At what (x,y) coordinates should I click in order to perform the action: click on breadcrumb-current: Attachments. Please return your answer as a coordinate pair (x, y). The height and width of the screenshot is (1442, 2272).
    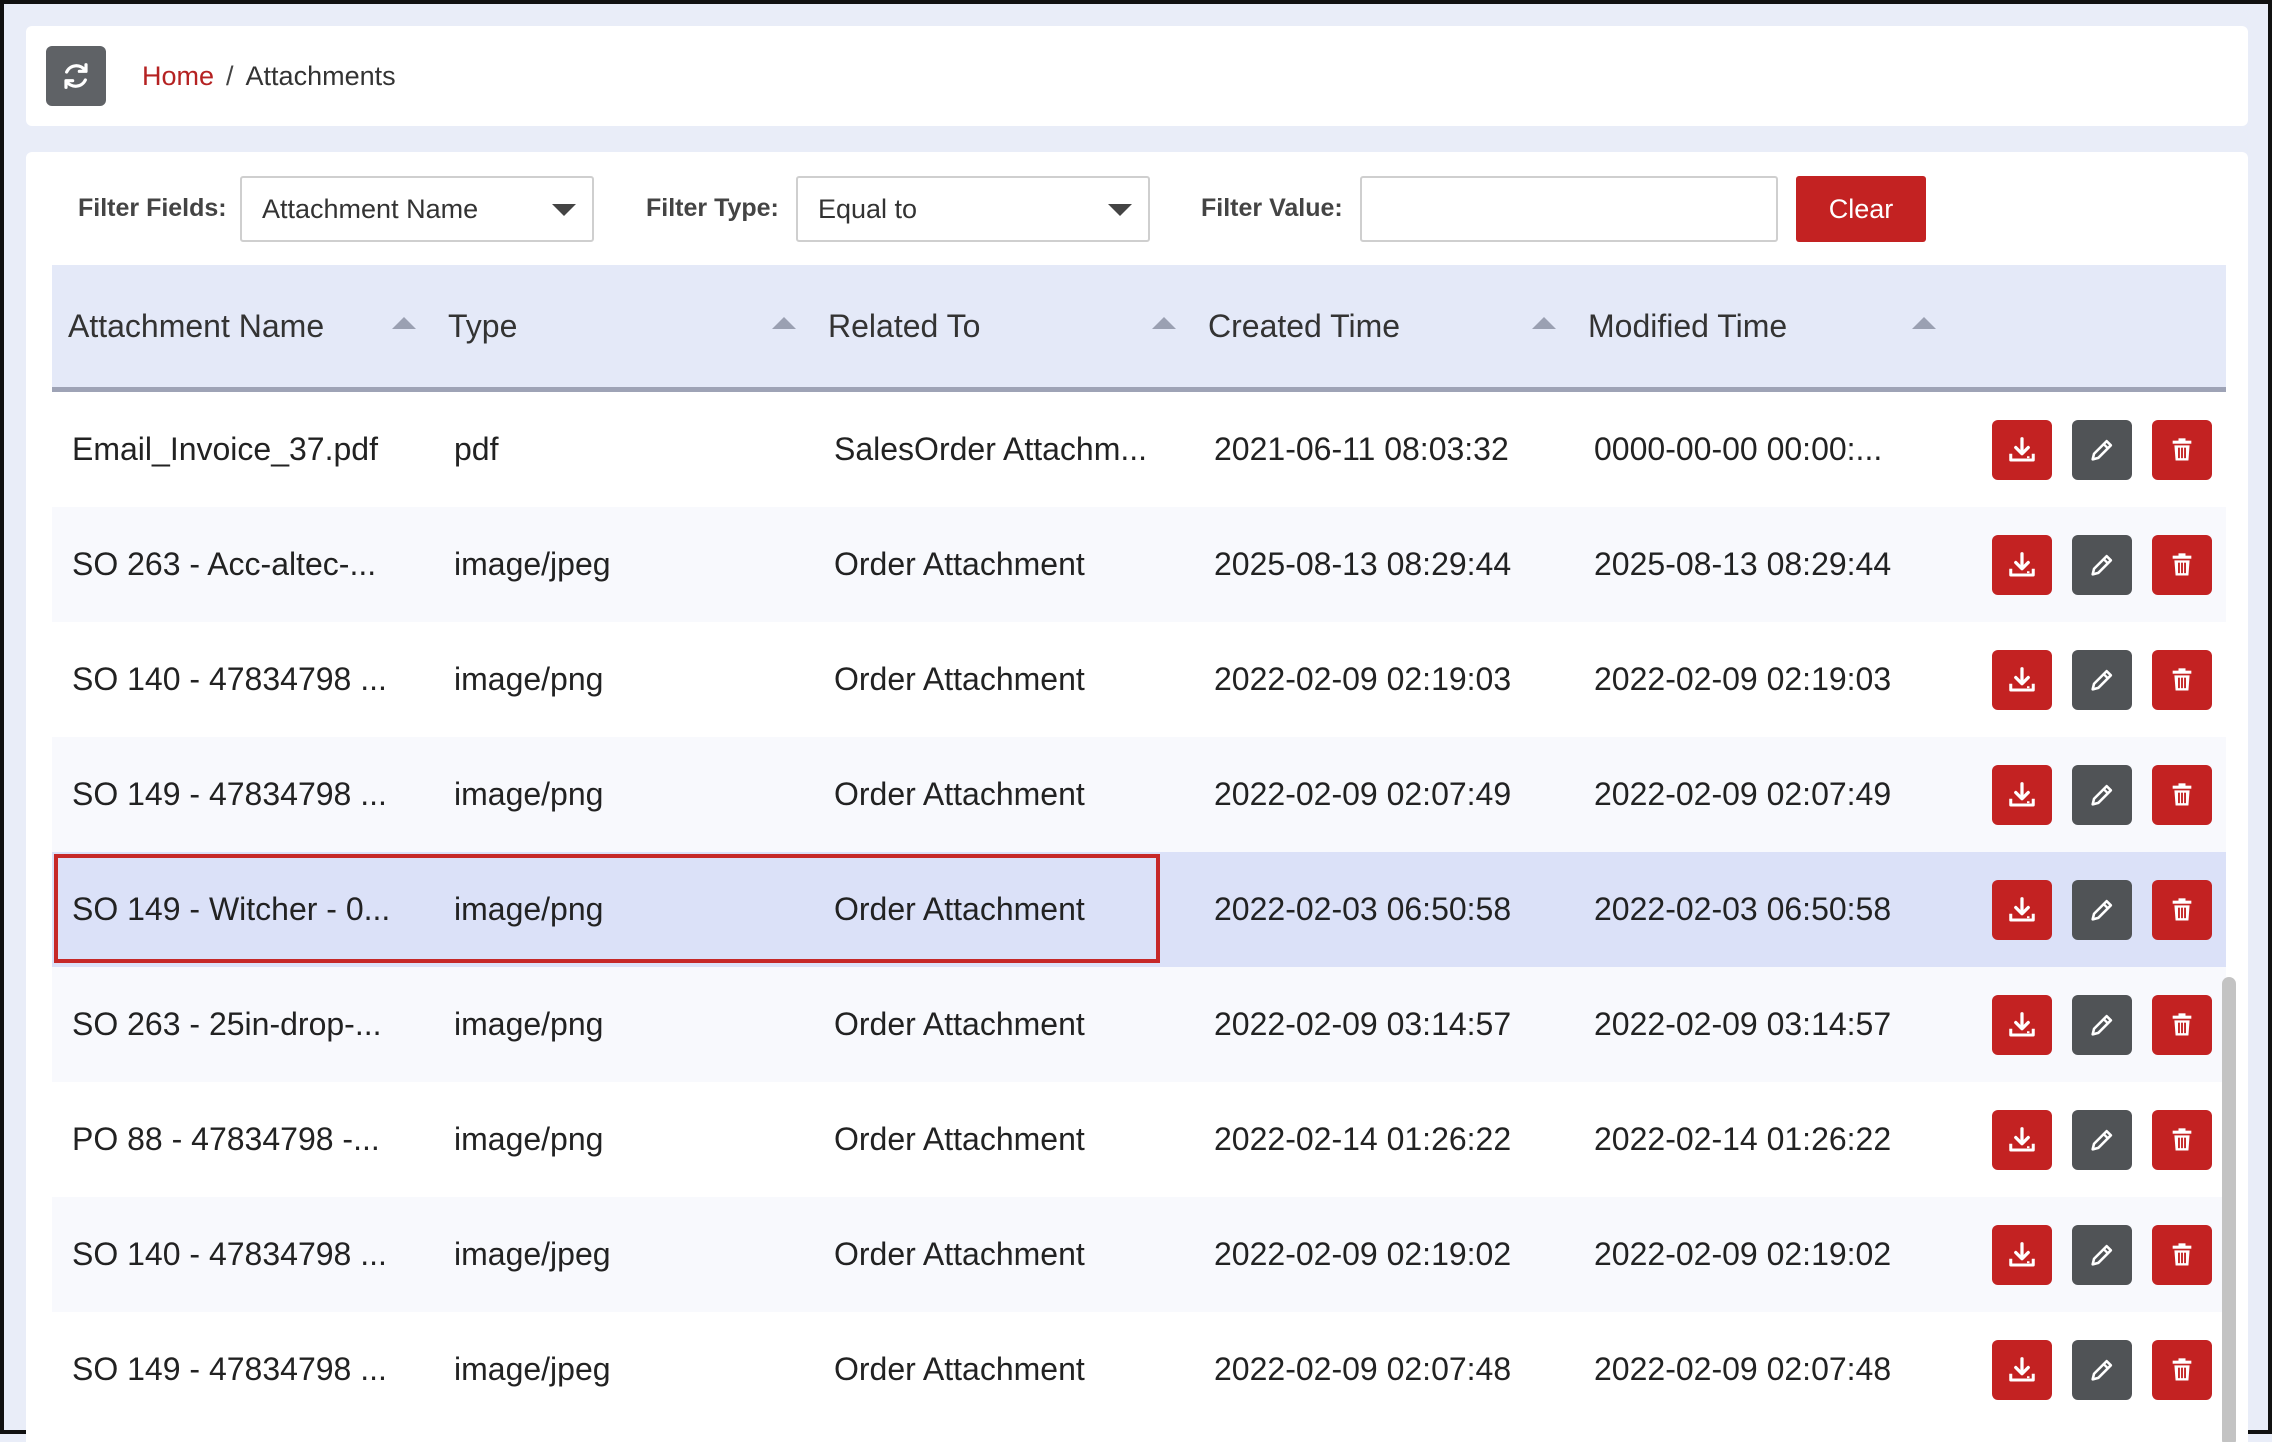
    Looking at the image, I should click on (320, 75).